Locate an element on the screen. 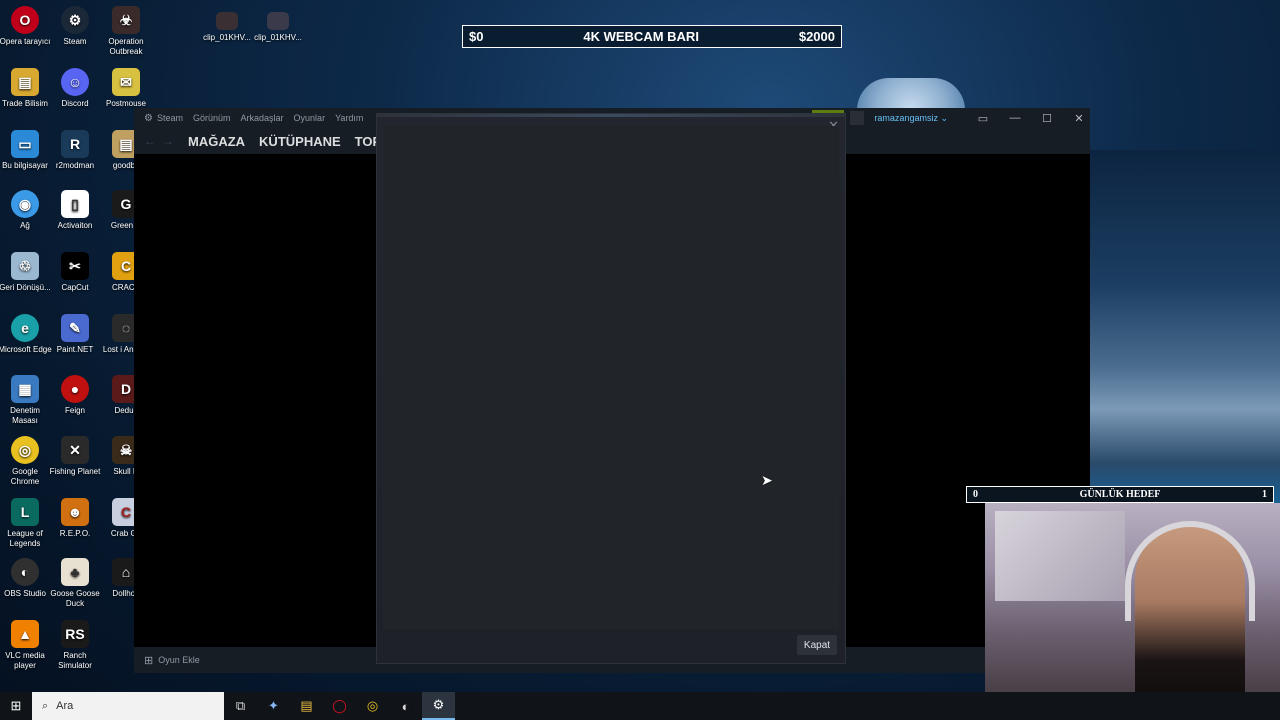 The image size is (1280, 720). daily-goal-bar: 0 GÜNLÜK HEDEF 1 is located at coordinates (1120, 494).